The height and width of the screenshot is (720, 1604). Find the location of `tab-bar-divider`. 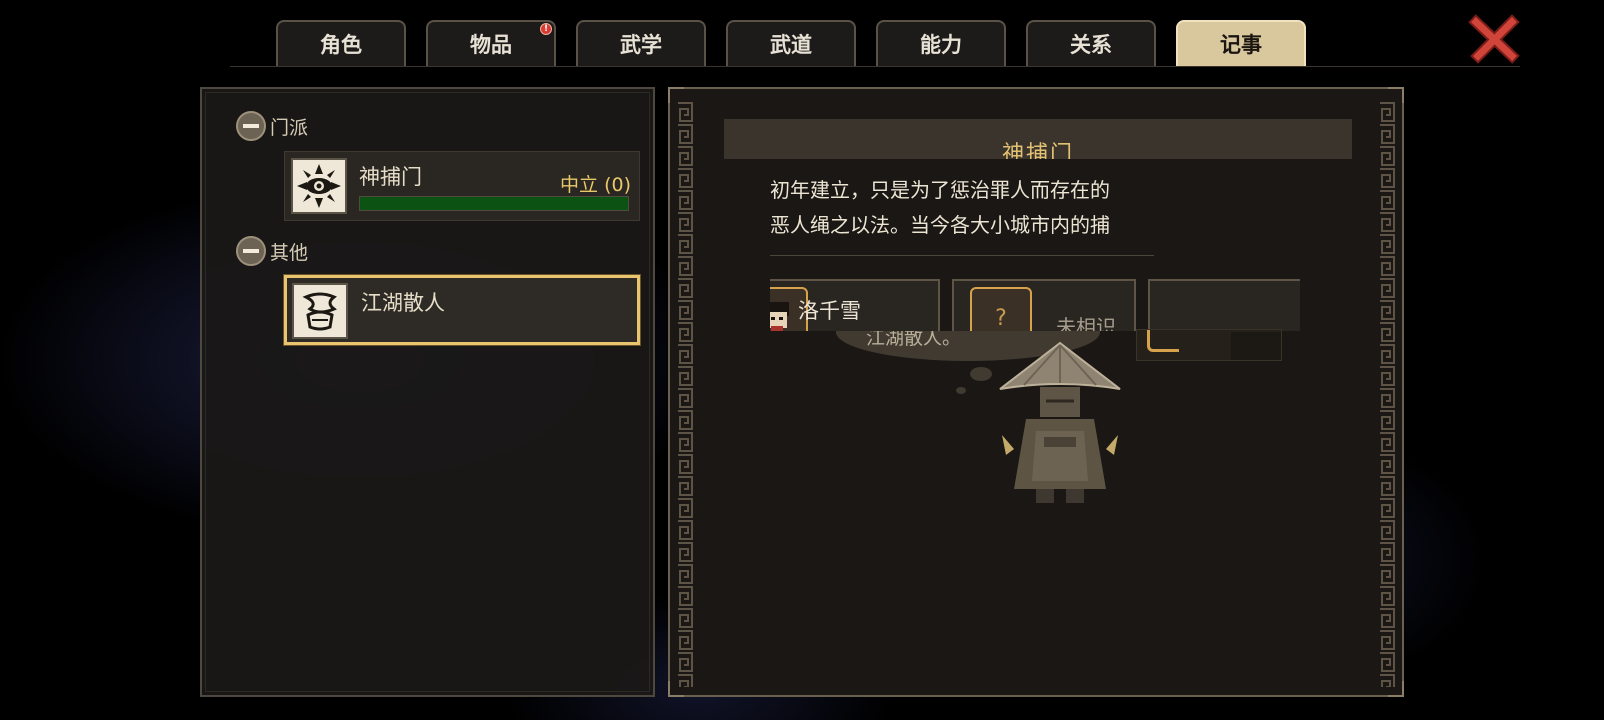

tab-bar-divider is located at coordinates (875, 66).